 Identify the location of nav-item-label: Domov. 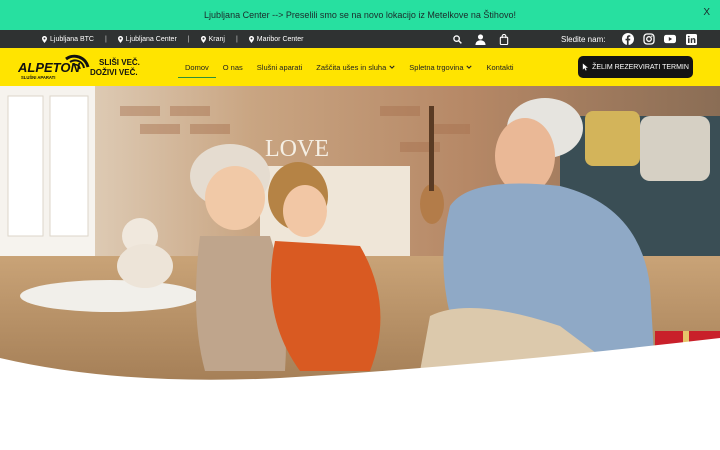
(197, 67).